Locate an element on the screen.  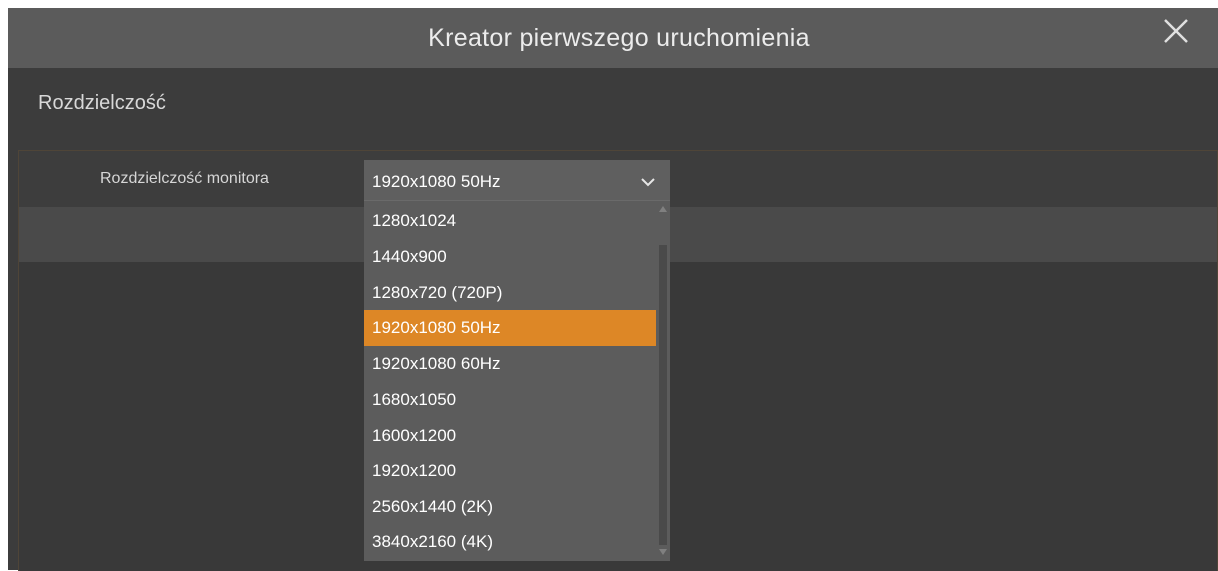
dropdown-scrollbar is located at coordinates (663, 381).